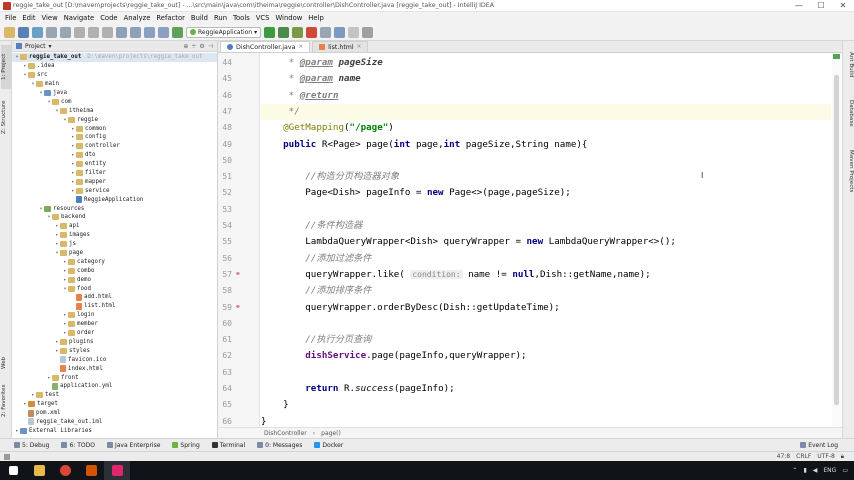  What do you see at coordinates (114, 404) in the screenshot?
I see `tree-item: ▸ target` at bounding box center [114, 404].